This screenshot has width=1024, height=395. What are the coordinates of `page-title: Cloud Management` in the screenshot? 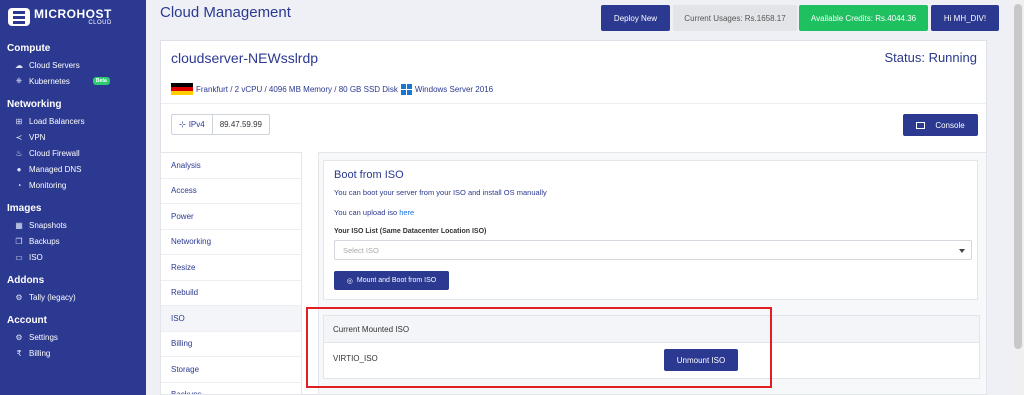 It's located at (225, 12).